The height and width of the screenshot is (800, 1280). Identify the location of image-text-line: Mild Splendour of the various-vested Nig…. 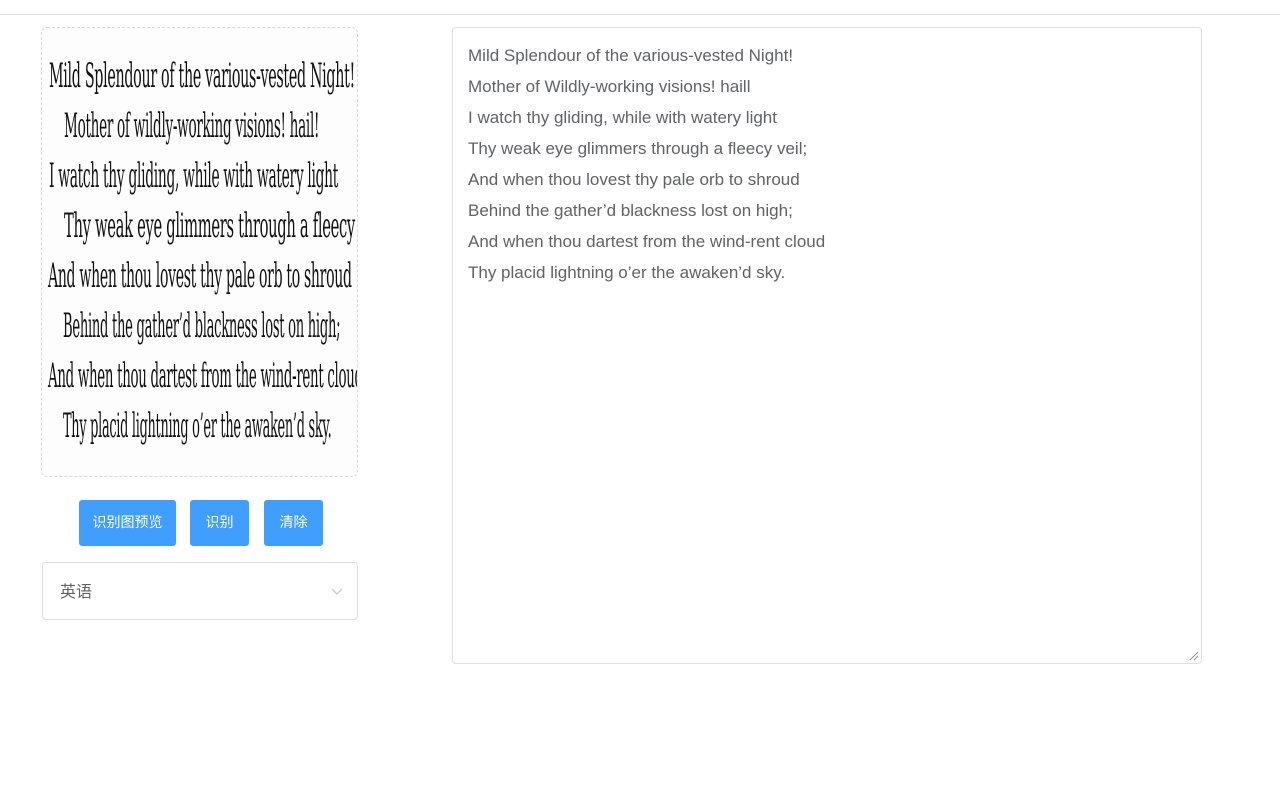
(202, 77).